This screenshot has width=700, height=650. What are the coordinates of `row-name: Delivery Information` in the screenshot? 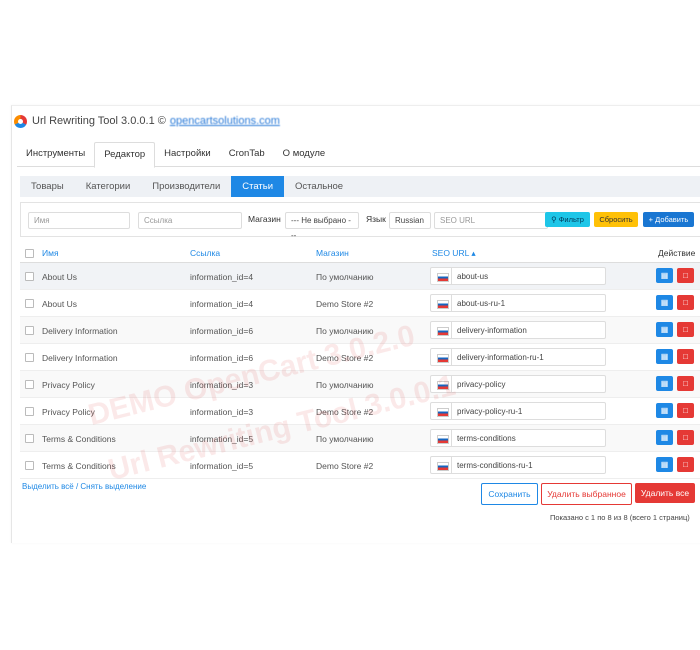 It's located at (80, 331).